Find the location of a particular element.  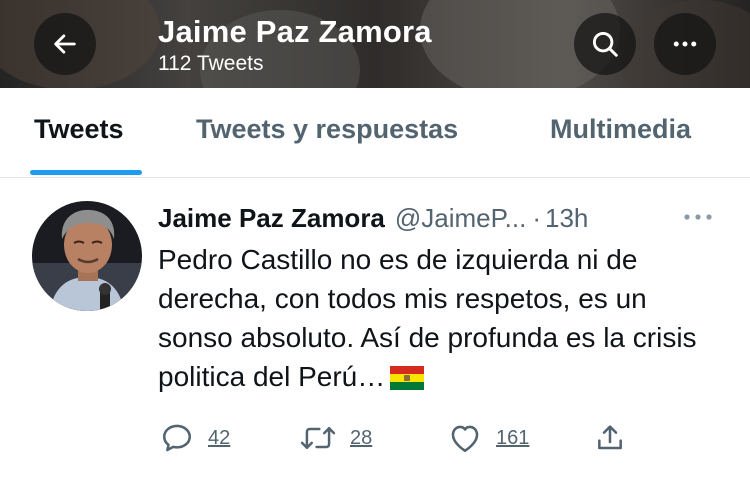

share-button is located at coordinates (610, 438).